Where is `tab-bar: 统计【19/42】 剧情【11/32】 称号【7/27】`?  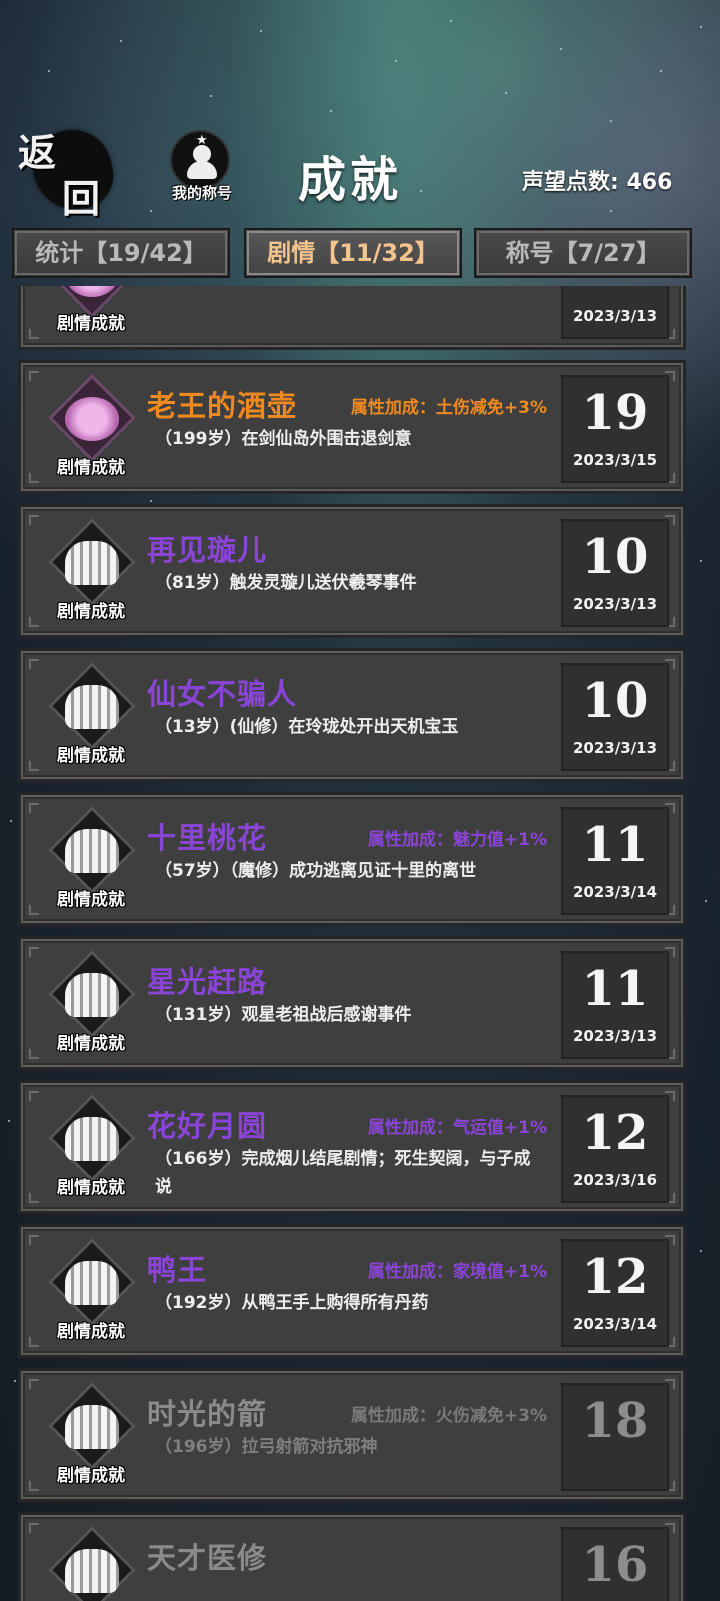 tab-bar: 统计【19/42】 剧情【11/32】 称号【7/27】 is located at coordinates (360, 253).